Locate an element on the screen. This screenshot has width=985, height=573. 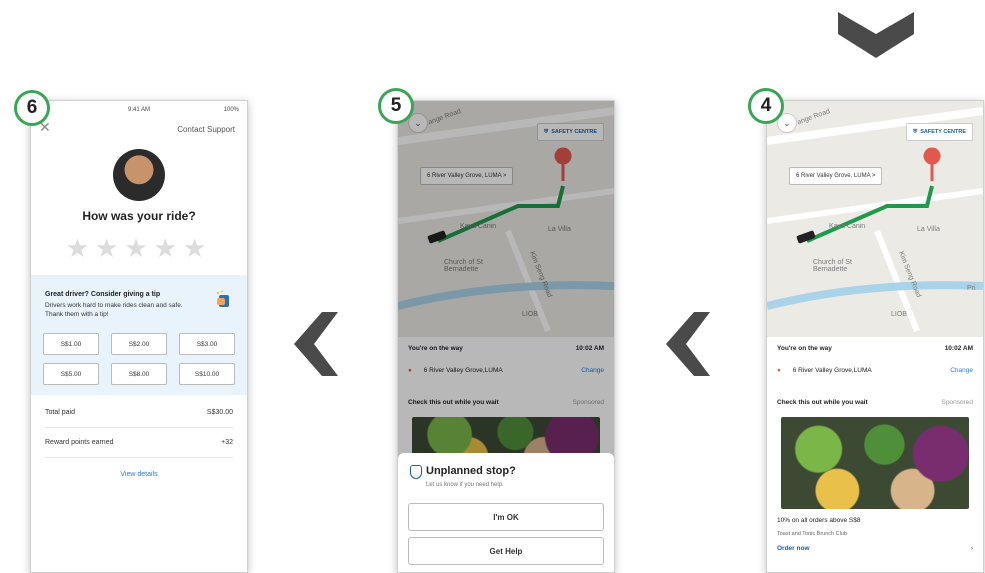
promo-image is located at coordinates (875, 463).